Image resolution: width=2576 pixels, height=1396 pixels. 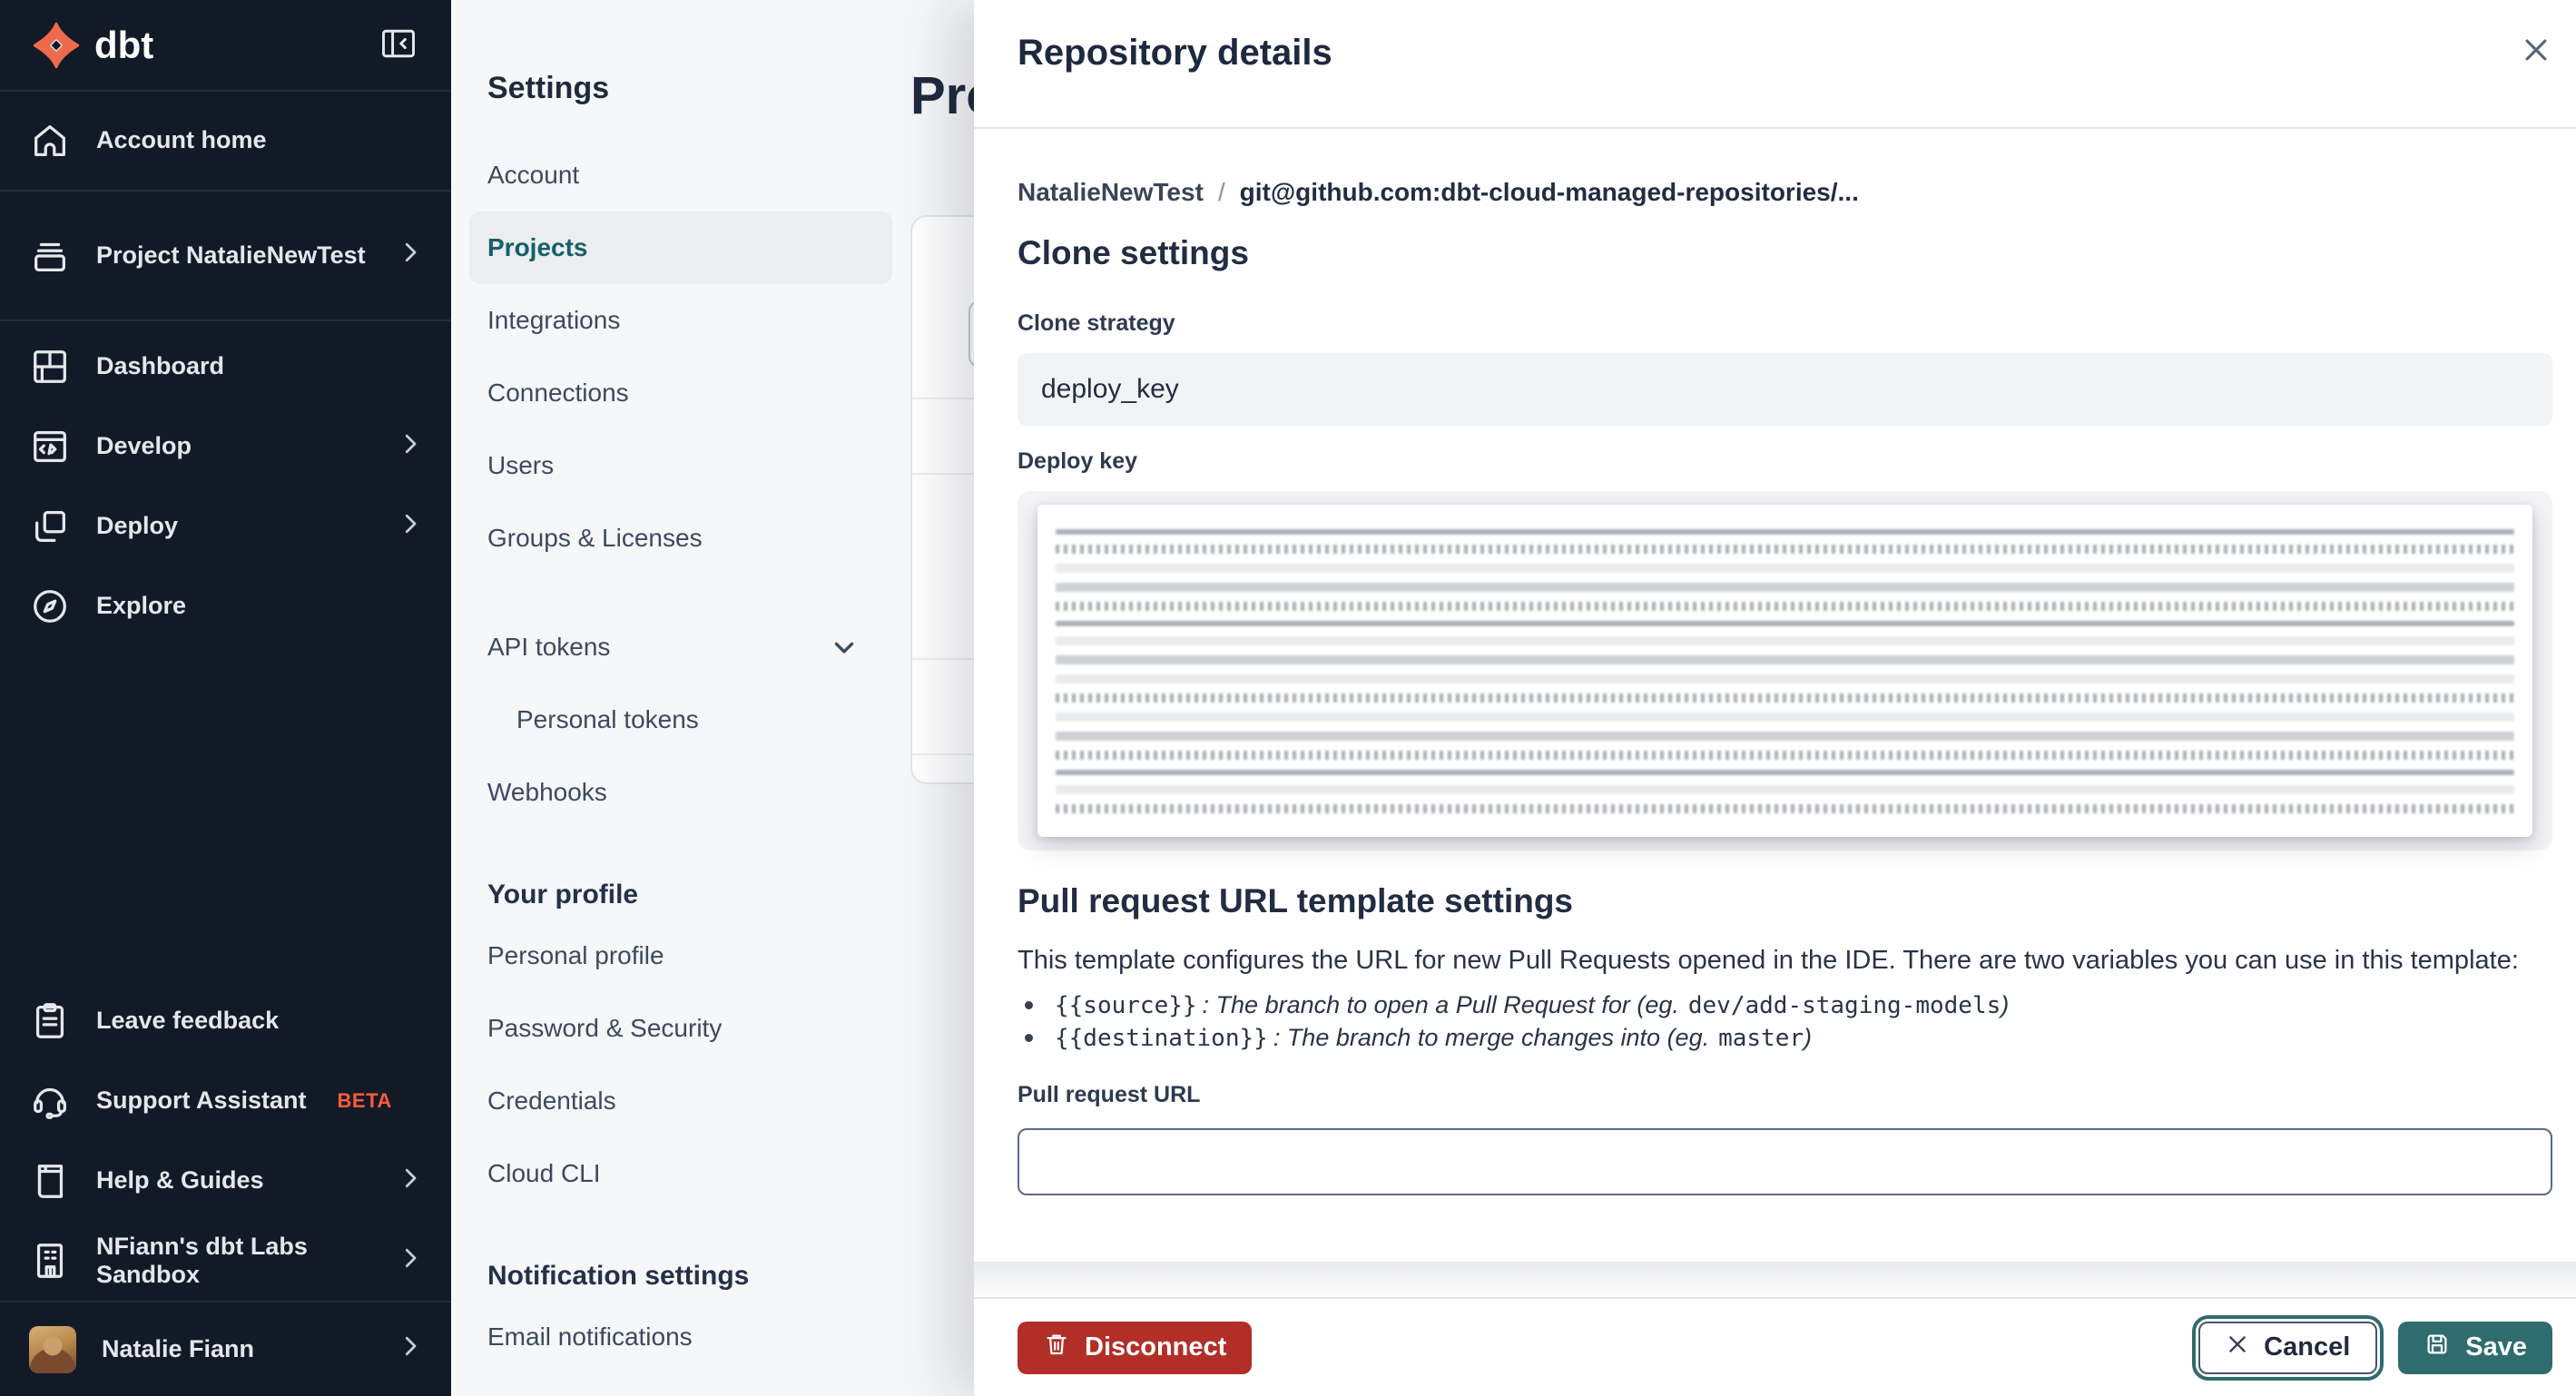 I want to click on settings-nav-heading-notification-settings: Notification settings, so click(x=618, y=1276).